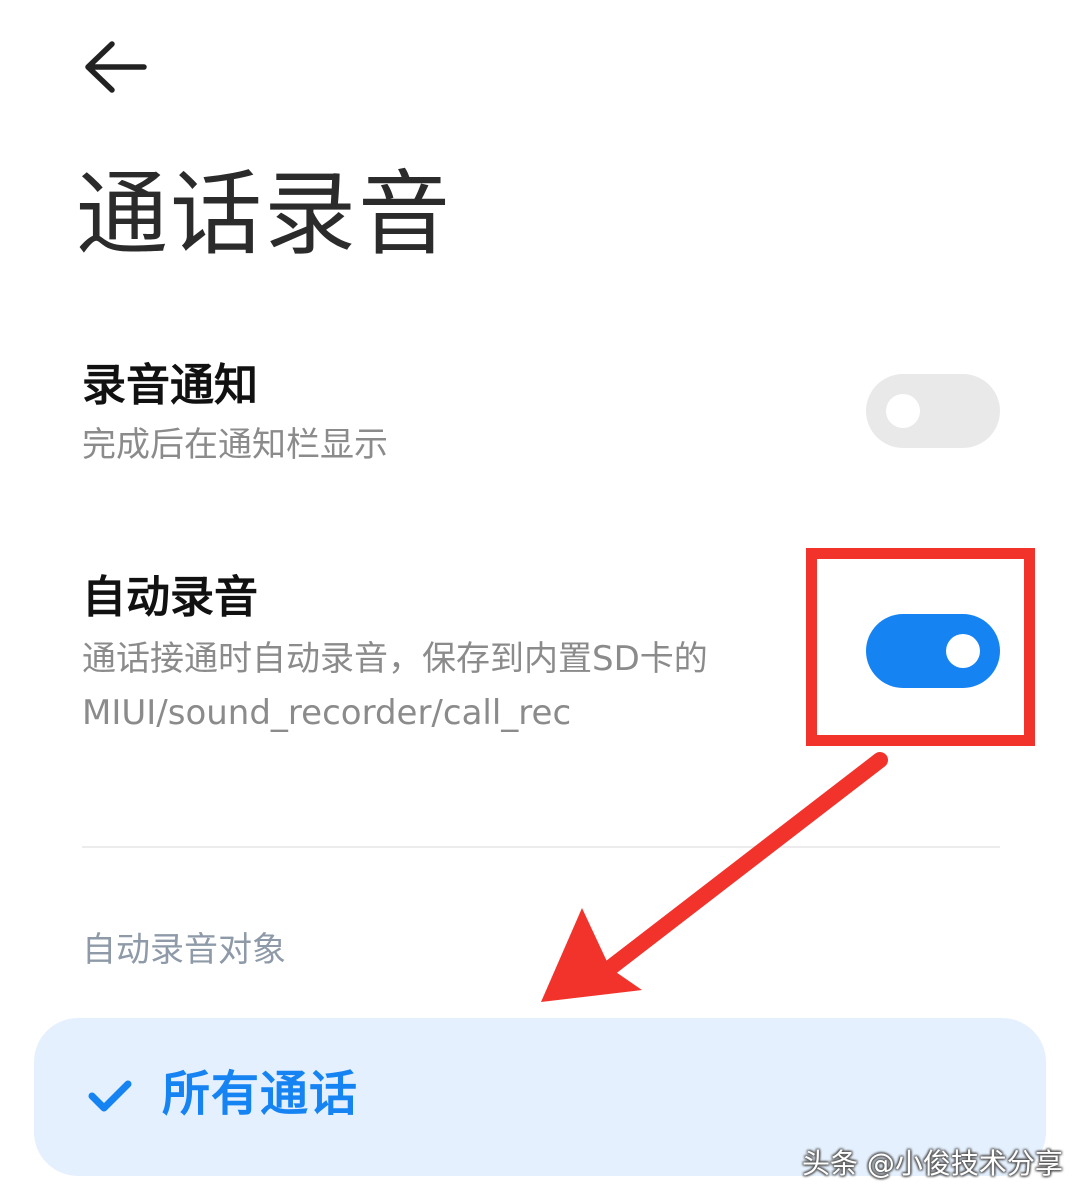 The height and width of the screenshot is (1200, 1080). What do you see at coordinates (264, 214) in the screenshot?
I see `page-title: 通话录音` at bounding box center [264, 214].